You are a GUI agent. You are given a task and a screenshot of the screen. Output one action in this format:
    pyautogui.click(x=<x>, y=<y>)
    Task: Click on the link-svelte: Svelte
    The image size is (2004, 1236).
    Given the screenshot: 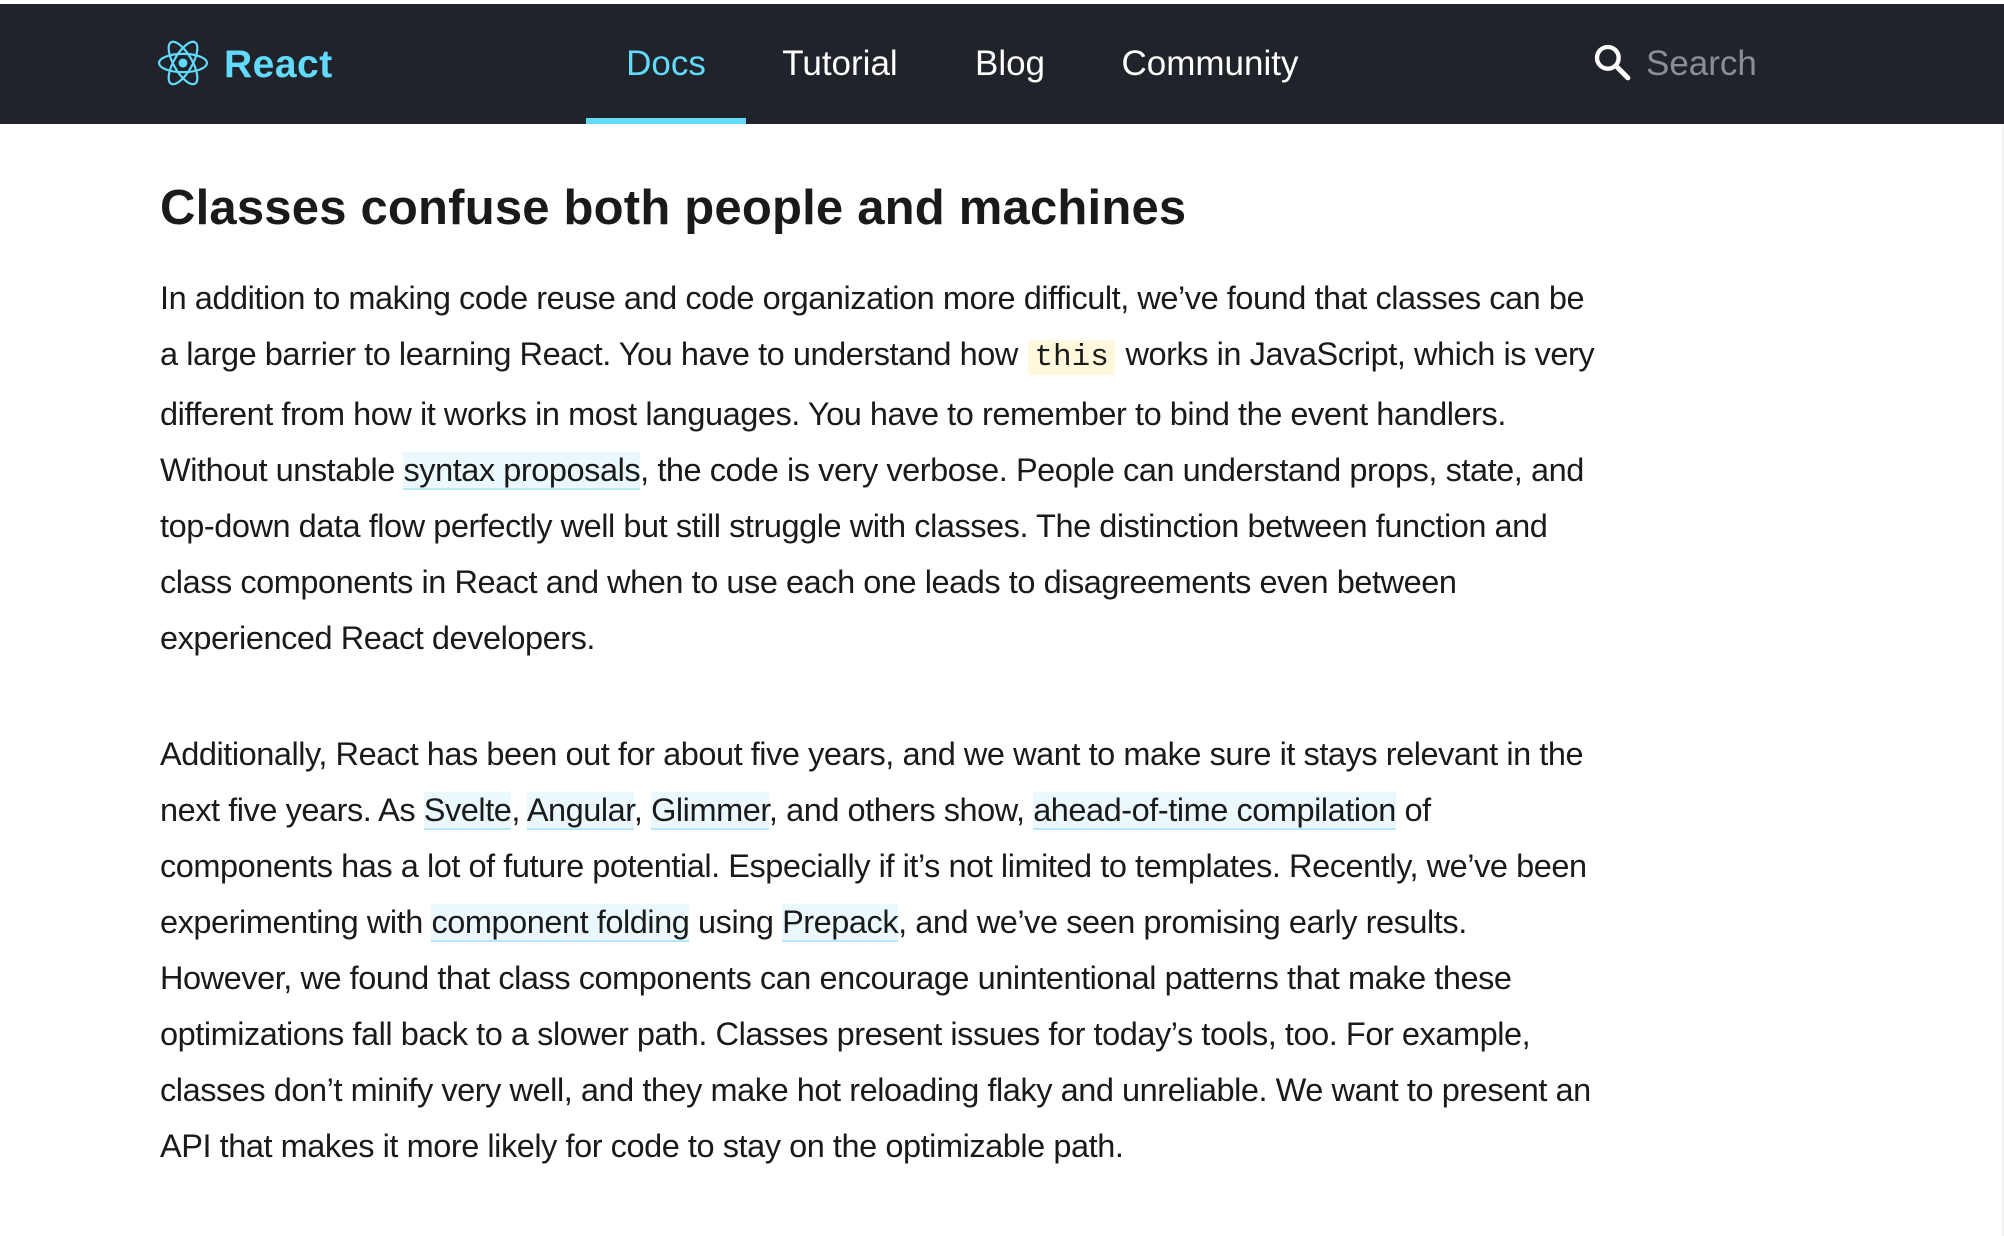 What is the action you would take?
    pyautogui.click(x=467, y=811)
    